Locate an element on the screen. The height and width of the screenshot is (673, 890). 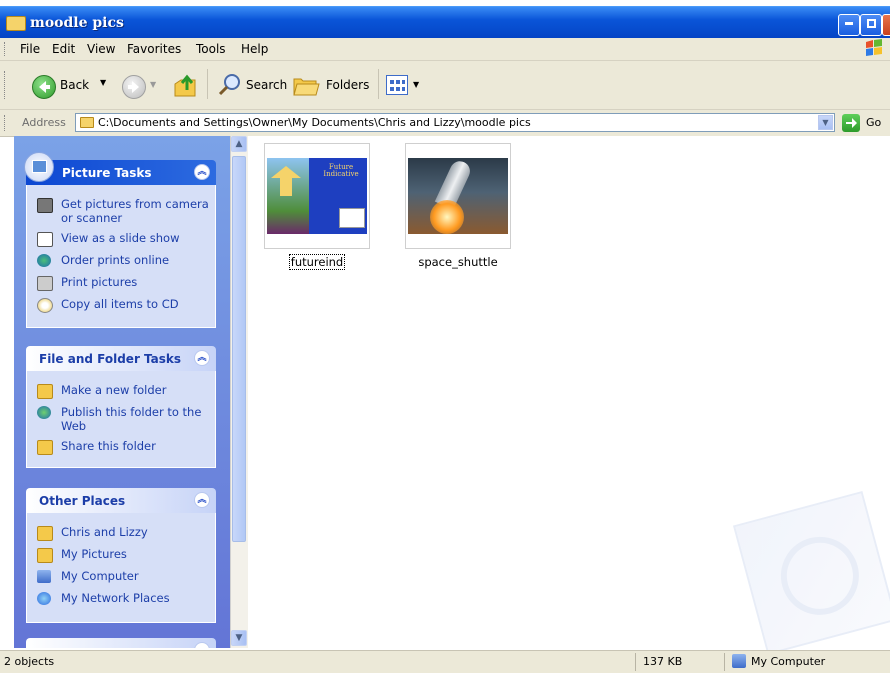
panel-title: Other Places is located at coordinates (82, 501).